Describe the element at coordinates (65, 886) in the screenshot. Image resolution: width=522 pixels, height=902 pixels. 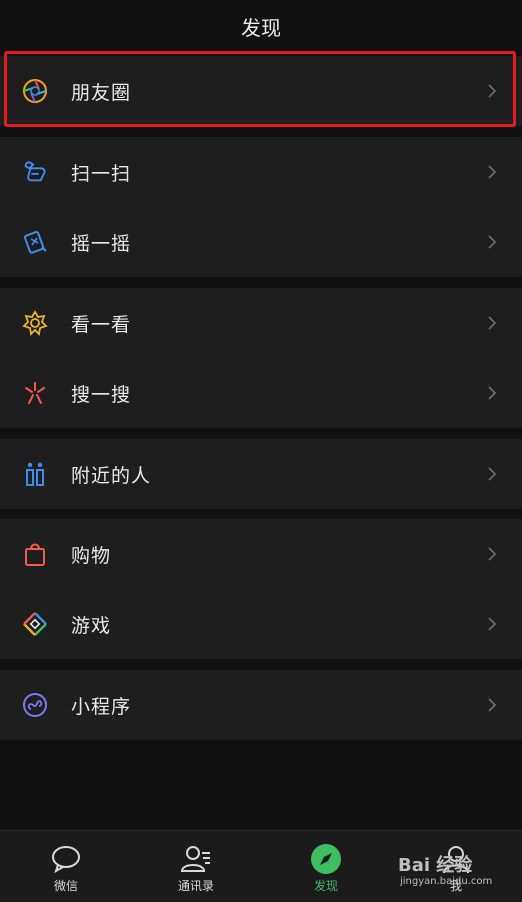
I see `tab-label-chats: 微信` at that location.